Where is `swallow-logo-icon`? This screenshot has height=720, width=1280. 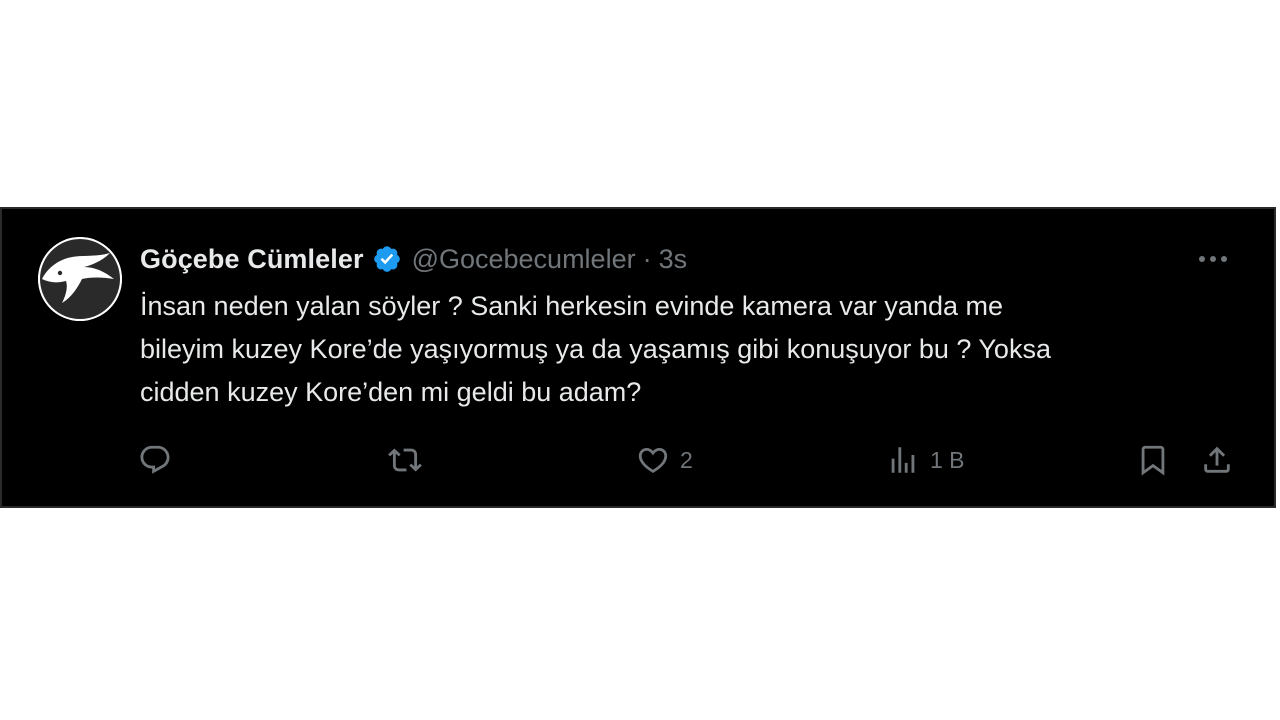
swallow-logo-icon is located at coordinates (80, 279).